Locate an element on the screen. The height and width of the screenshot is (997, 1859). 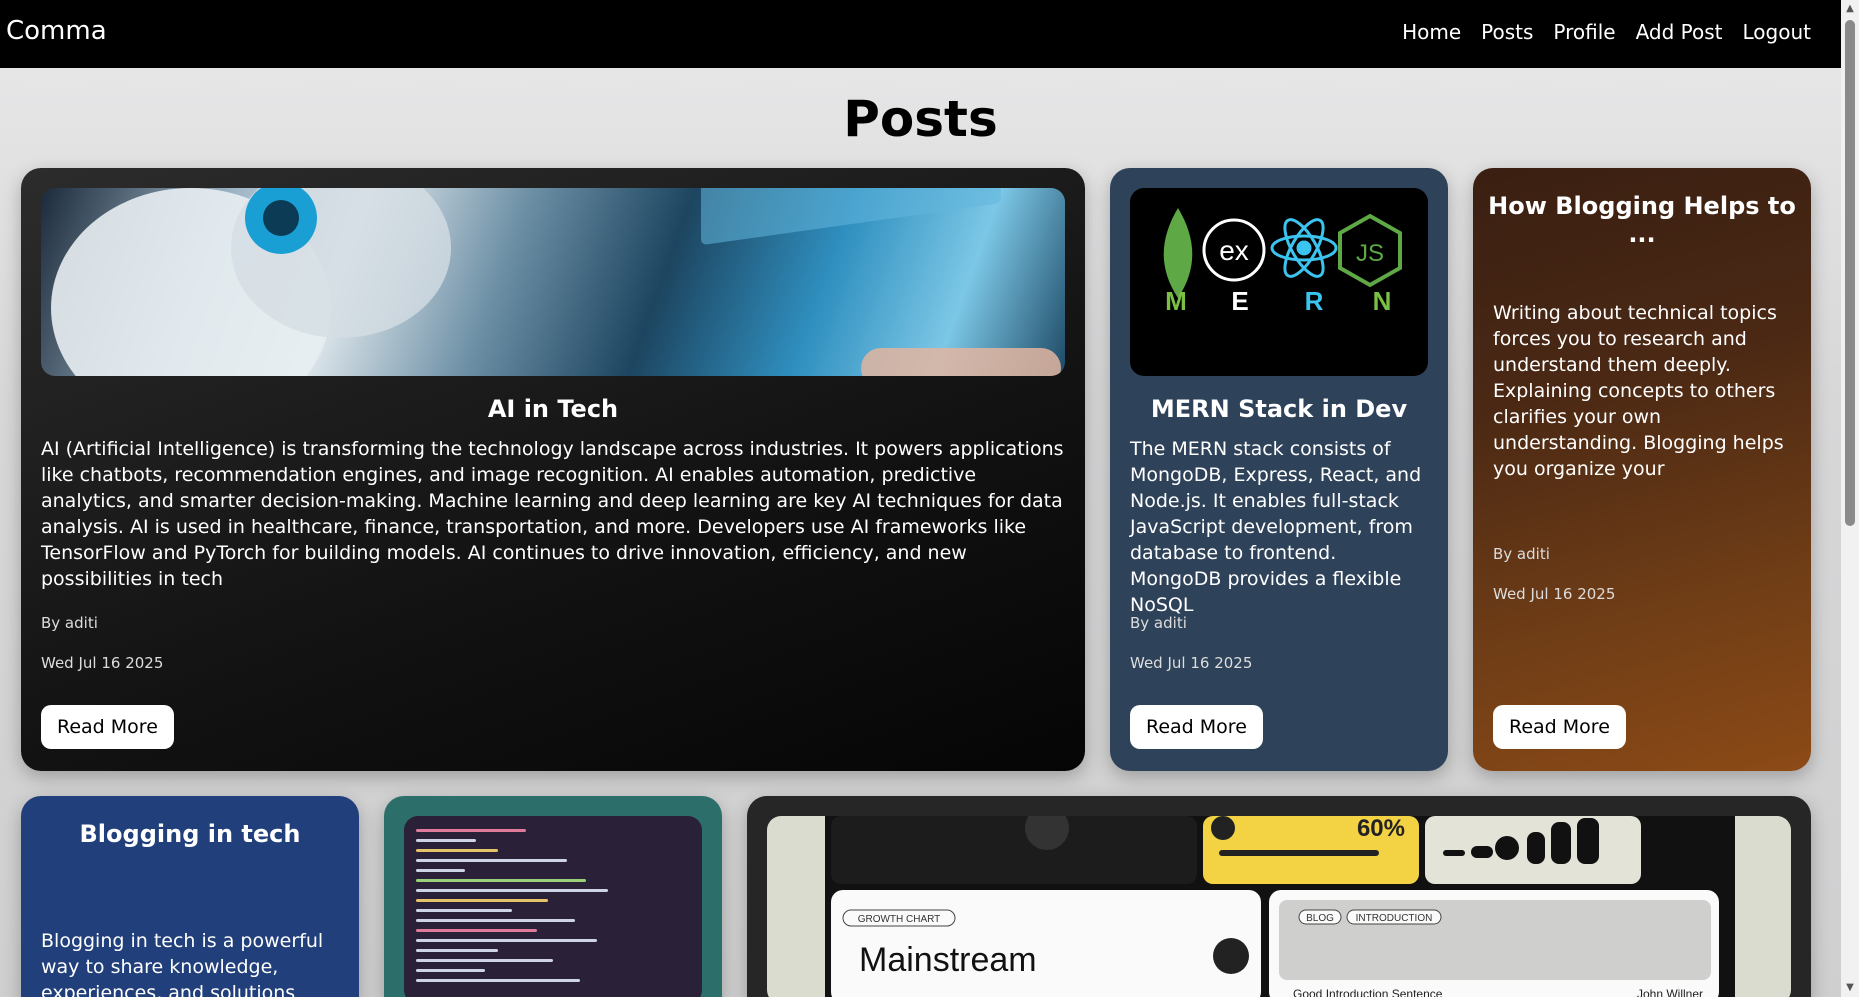
post-image: ex JS M E R N is located at coordinates (1279, 282).